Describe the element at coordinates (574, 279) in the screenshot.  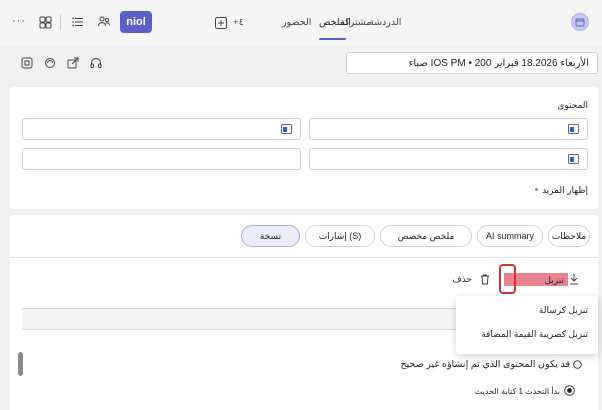
I see `download-icon` at that location.